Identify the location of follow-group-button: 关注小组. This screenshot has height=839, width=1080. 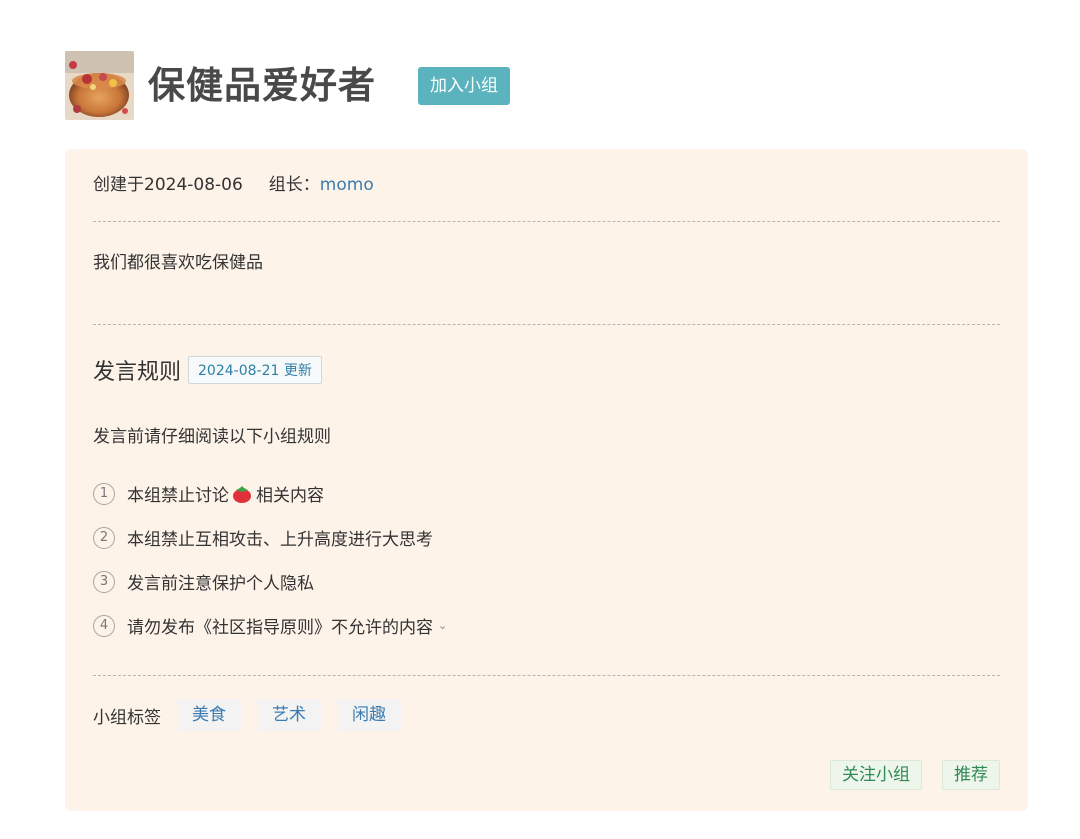
(876, 775).